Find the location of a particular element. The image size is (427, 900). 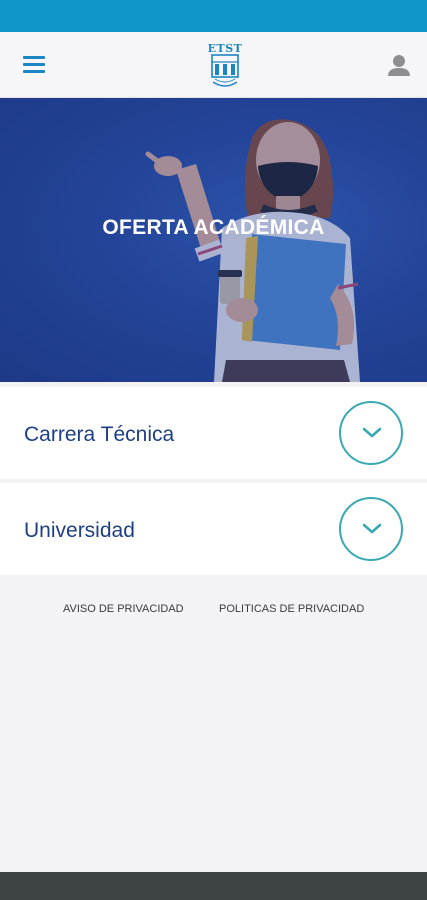

logo-emblem-icon is located at coordinates (225, 70).